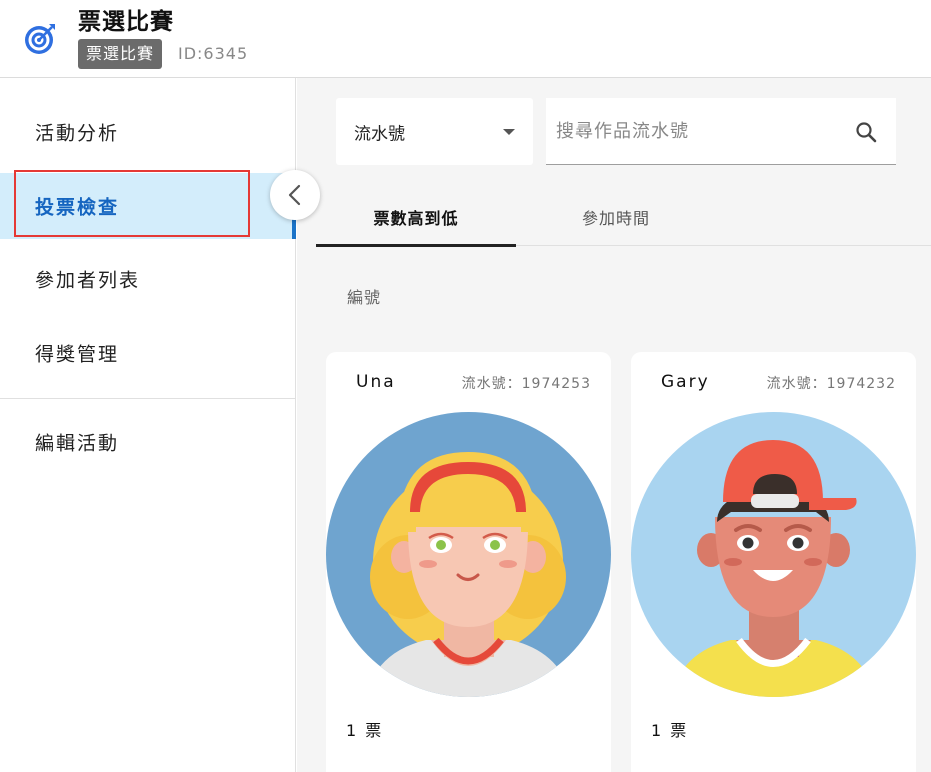  What do you see at coordinates (126, 22) in the screenshot?
I see `page-title: 票選比賽` at bounding box center [126, 22].